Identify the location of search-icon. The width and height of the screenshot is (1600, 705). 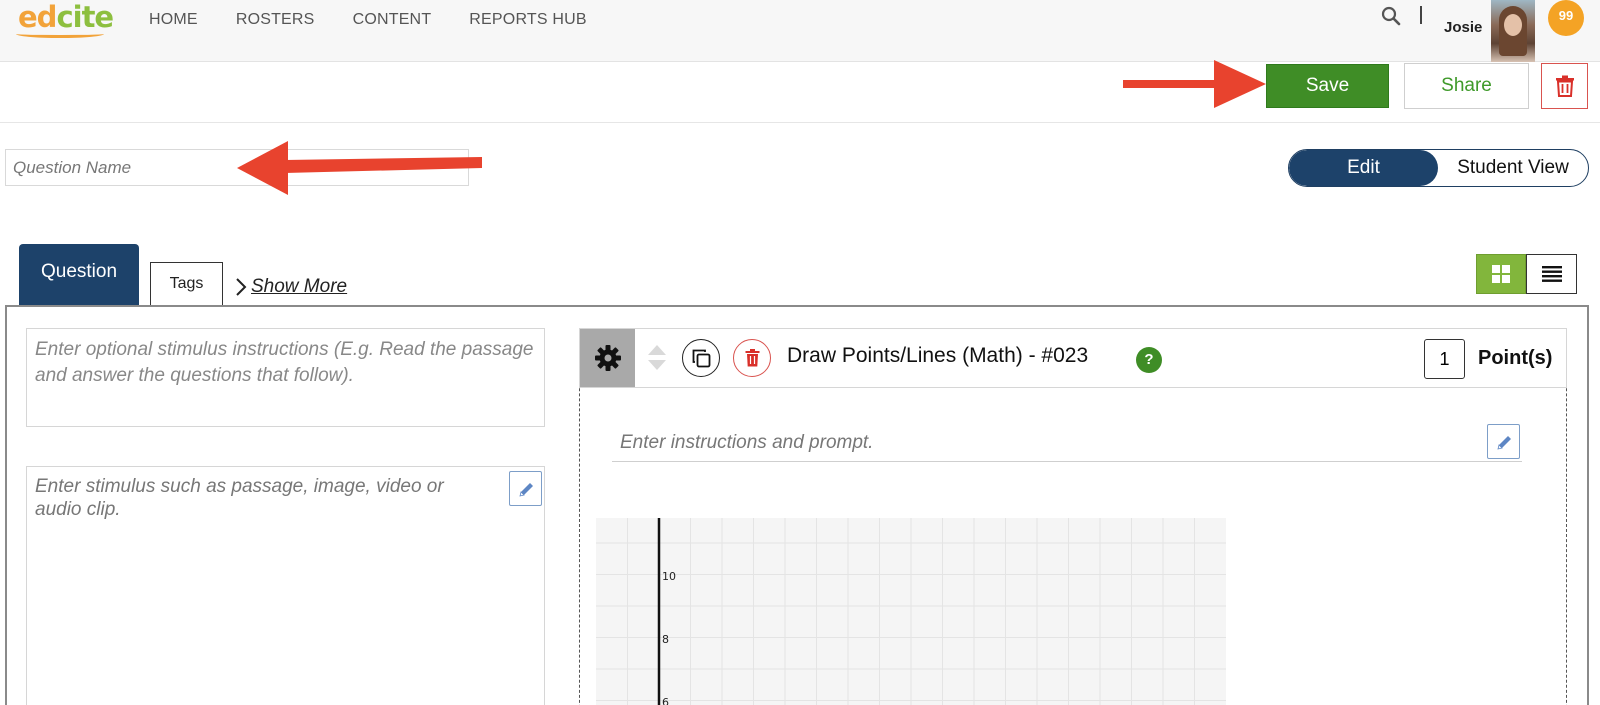
(1391, 16).